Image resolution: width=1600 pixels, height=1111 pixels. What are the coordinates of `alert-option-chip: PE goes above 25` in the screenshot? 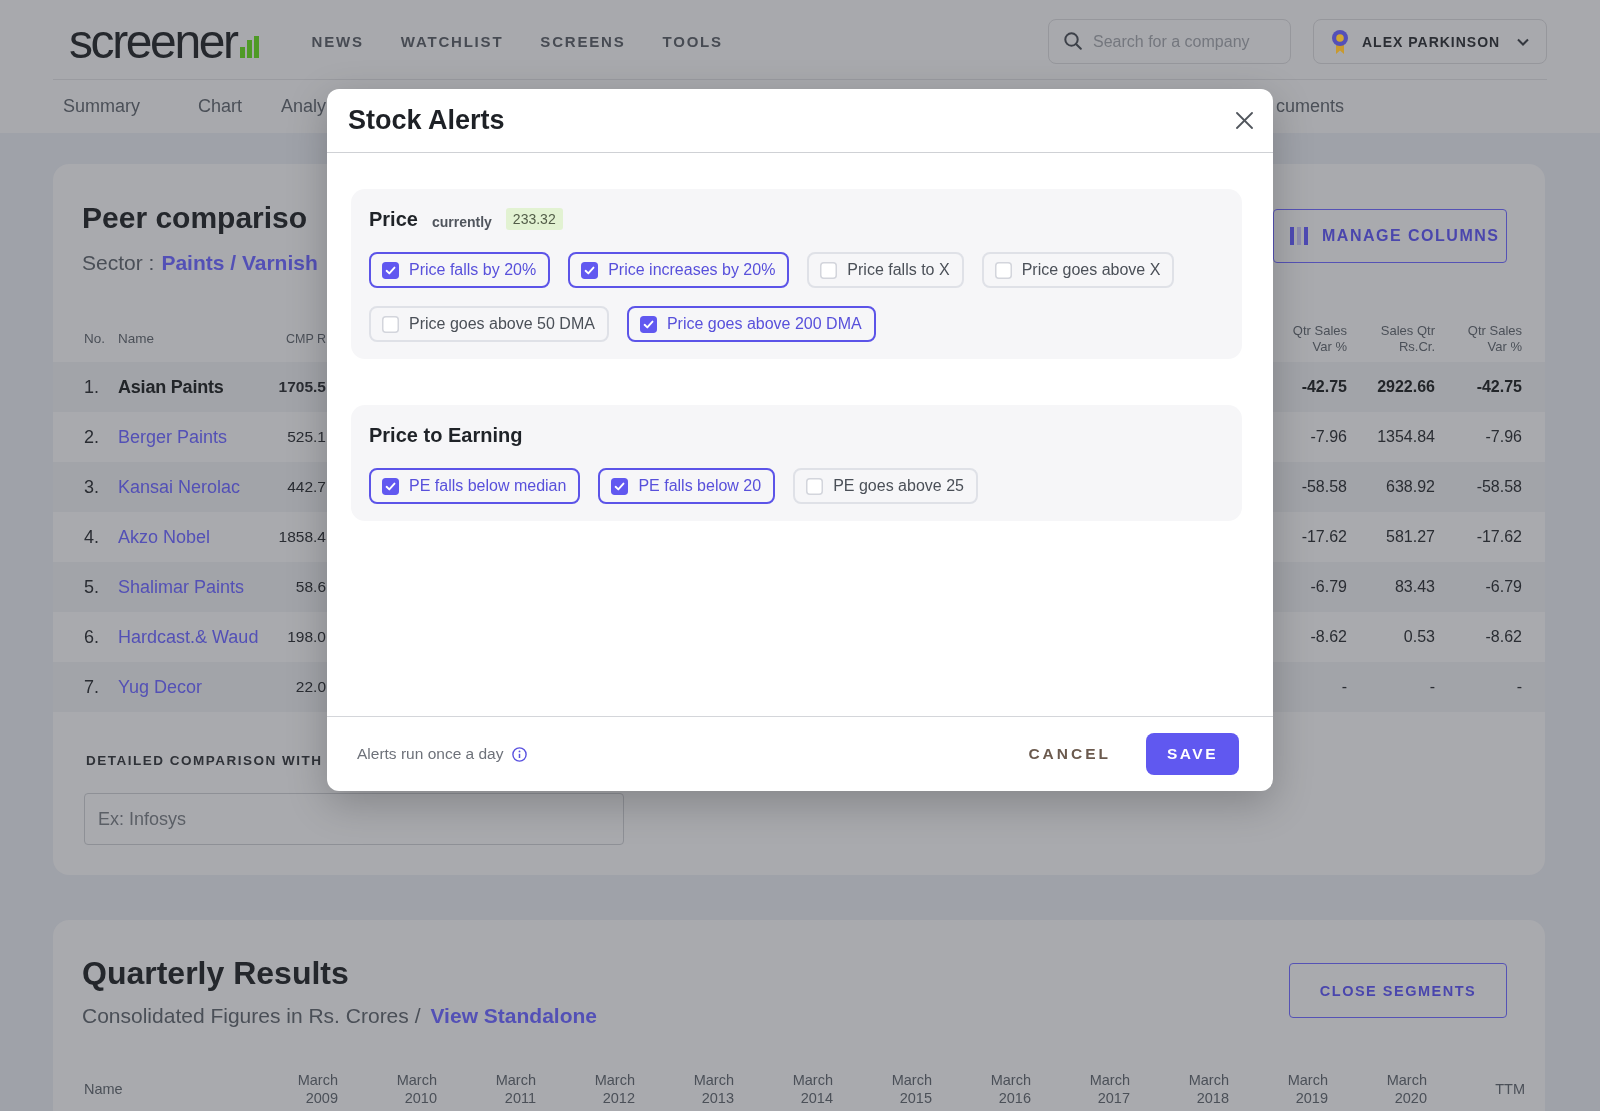 It's located at (885, 486).